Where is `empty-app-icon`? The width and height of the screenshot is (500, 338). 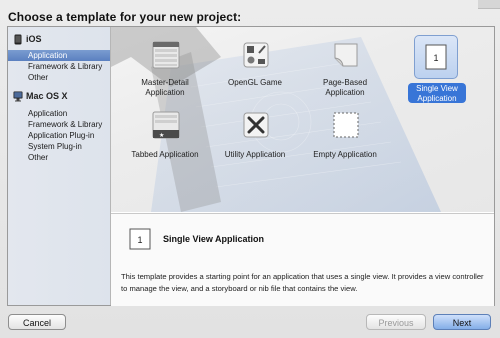 empty-app-icon is located at coordinates (346, 125).